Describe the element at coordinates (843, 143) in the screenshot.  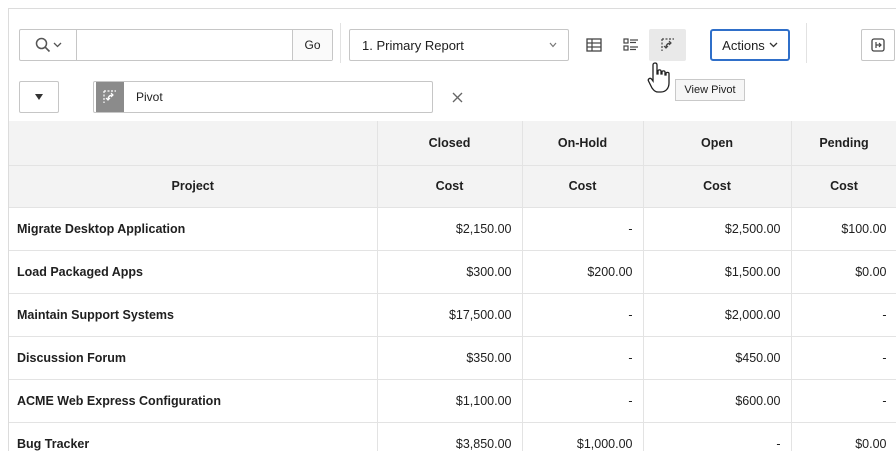
I see `pivot-header-cell: Pending` at that location.